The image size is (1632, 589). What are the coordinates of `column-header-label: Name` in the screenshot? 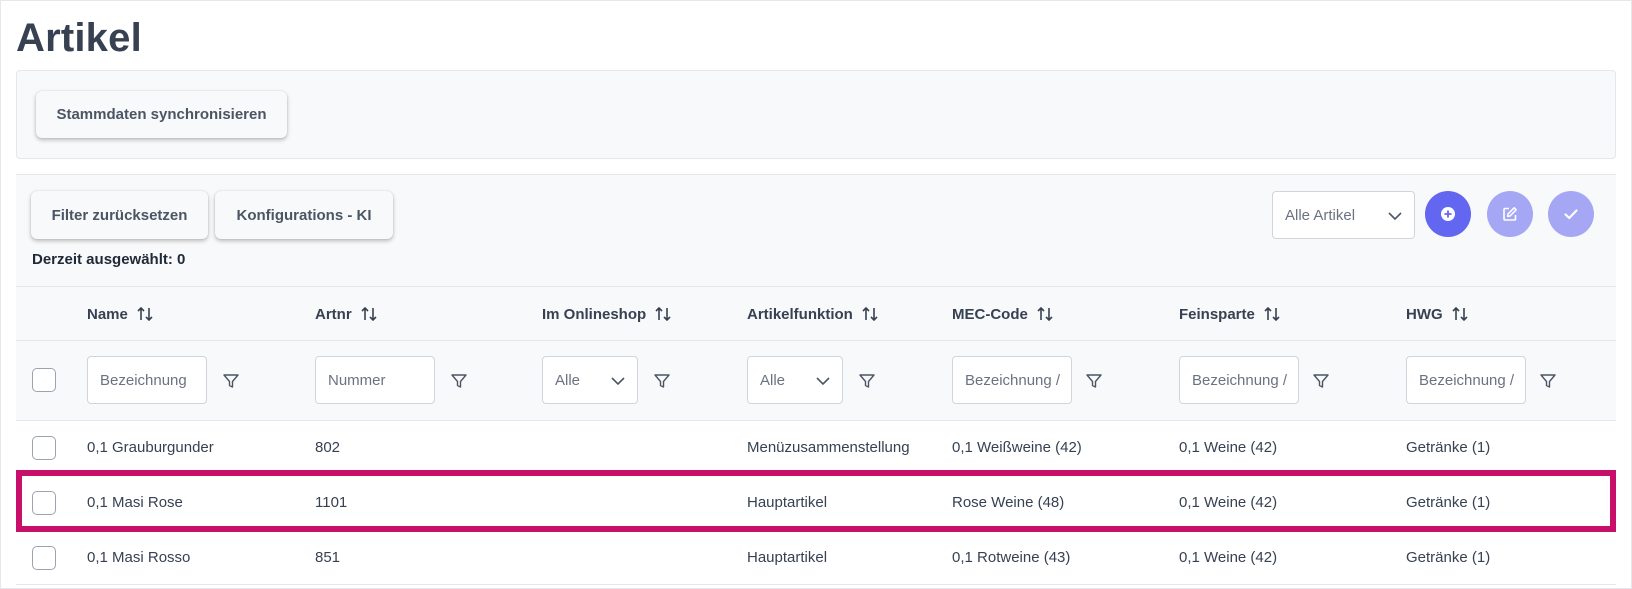 It's located at (107, 314).